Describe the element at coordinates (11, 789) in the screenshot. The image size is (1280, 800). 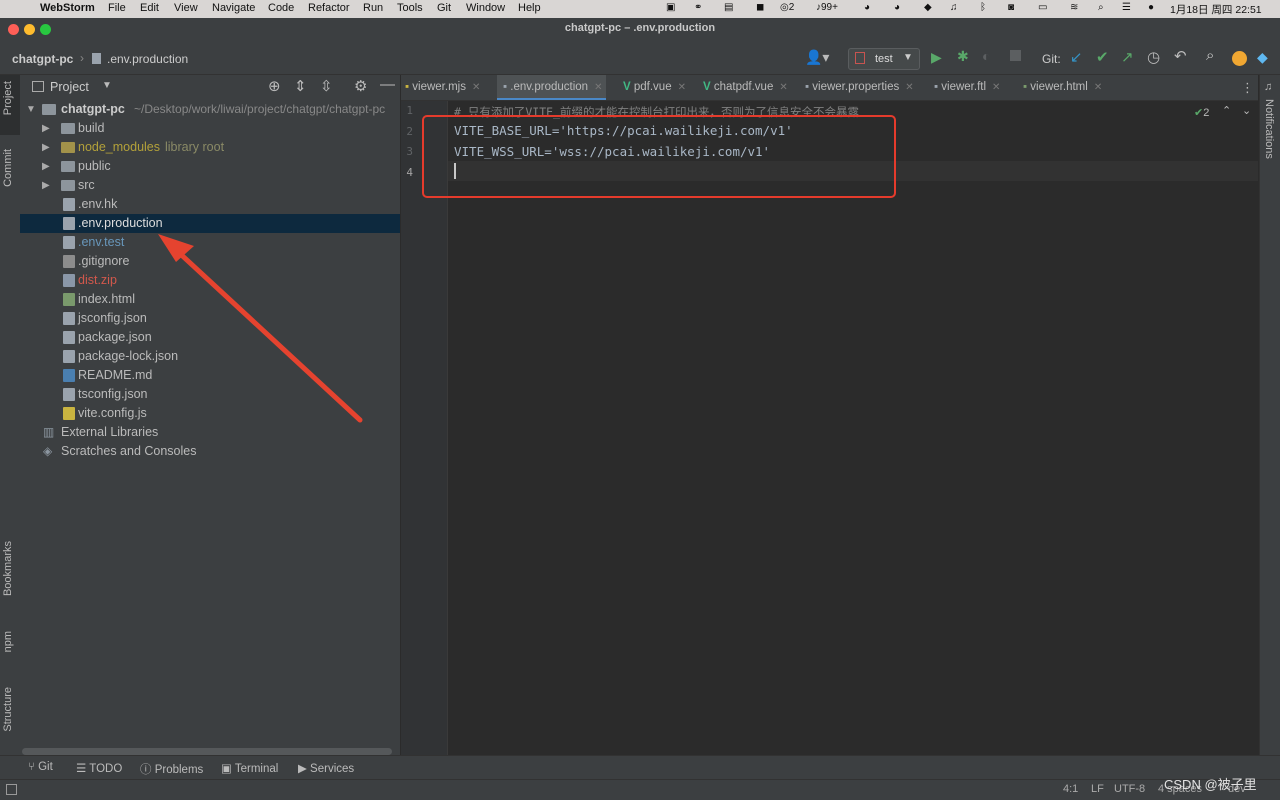
I see `layout-icon` at that location.